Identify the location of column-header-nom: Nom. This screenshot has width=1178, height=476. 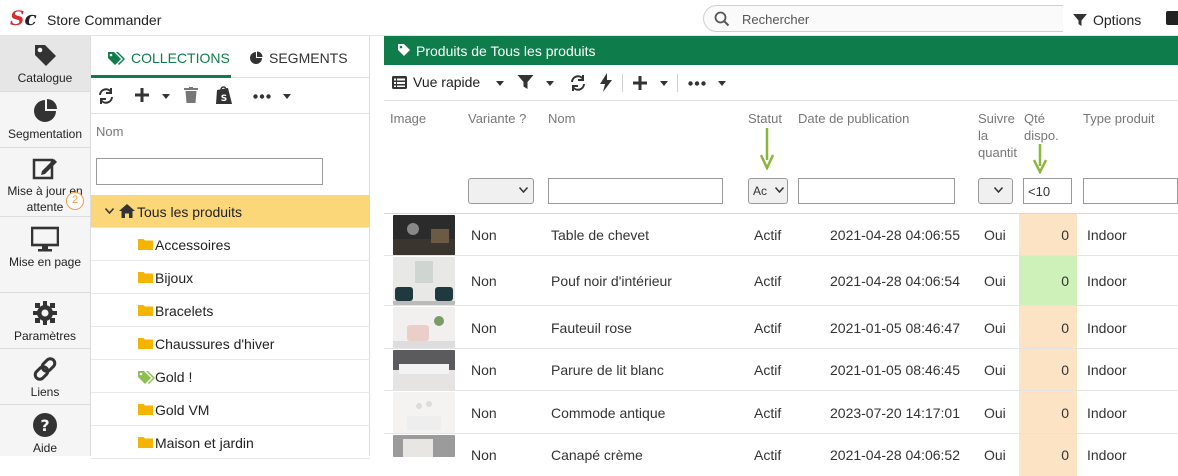
(561, 118).